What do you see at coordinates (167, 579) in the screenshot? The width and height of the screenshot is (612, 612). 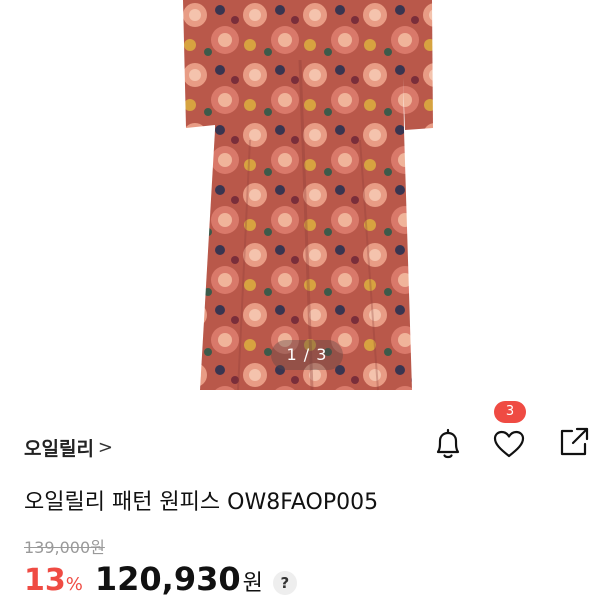 I see `sale-price: 120,930` at bounding box center [167, 579].